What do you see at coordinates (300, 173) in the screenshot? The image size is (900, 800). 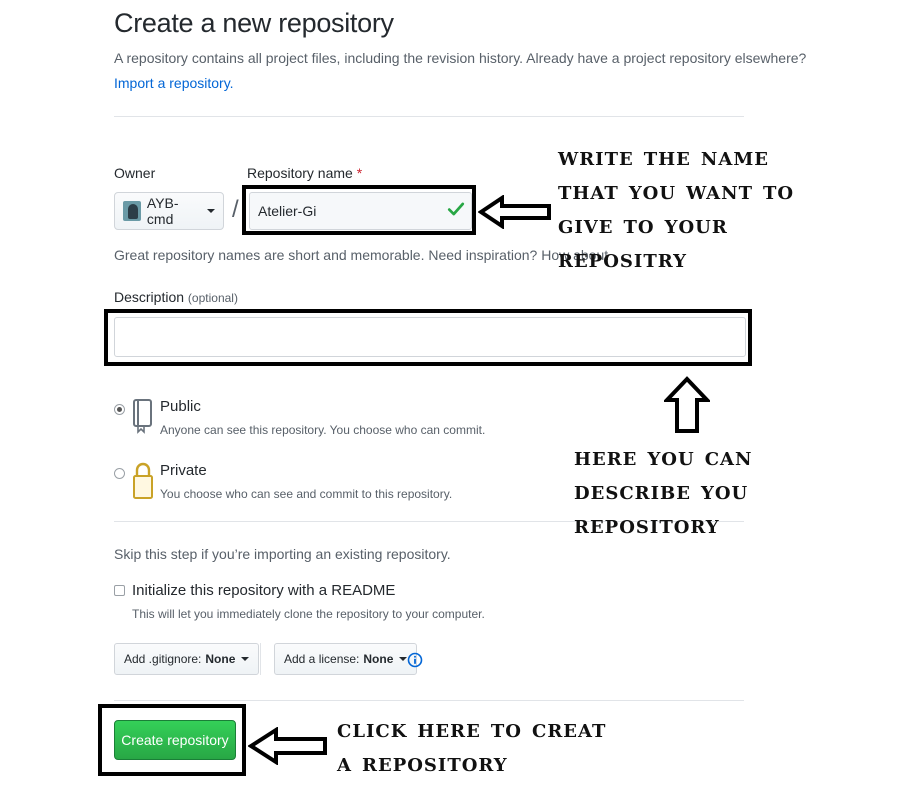 I see `repo-name-label-text: Repository name` at bounding box center [300, 173].